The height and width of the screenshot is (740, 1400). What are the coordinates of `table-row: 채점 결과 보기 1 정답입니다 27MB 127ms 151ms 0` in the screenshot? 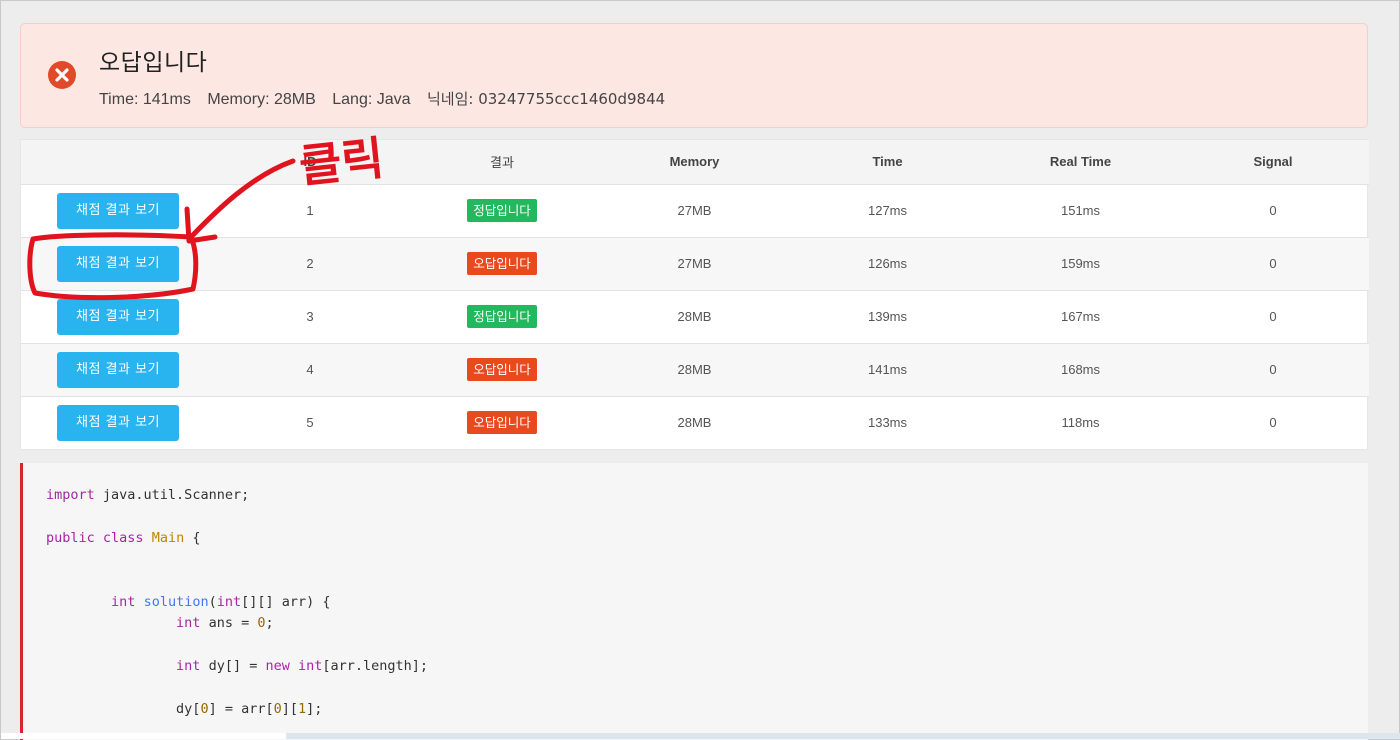 It's located at (695, 211).